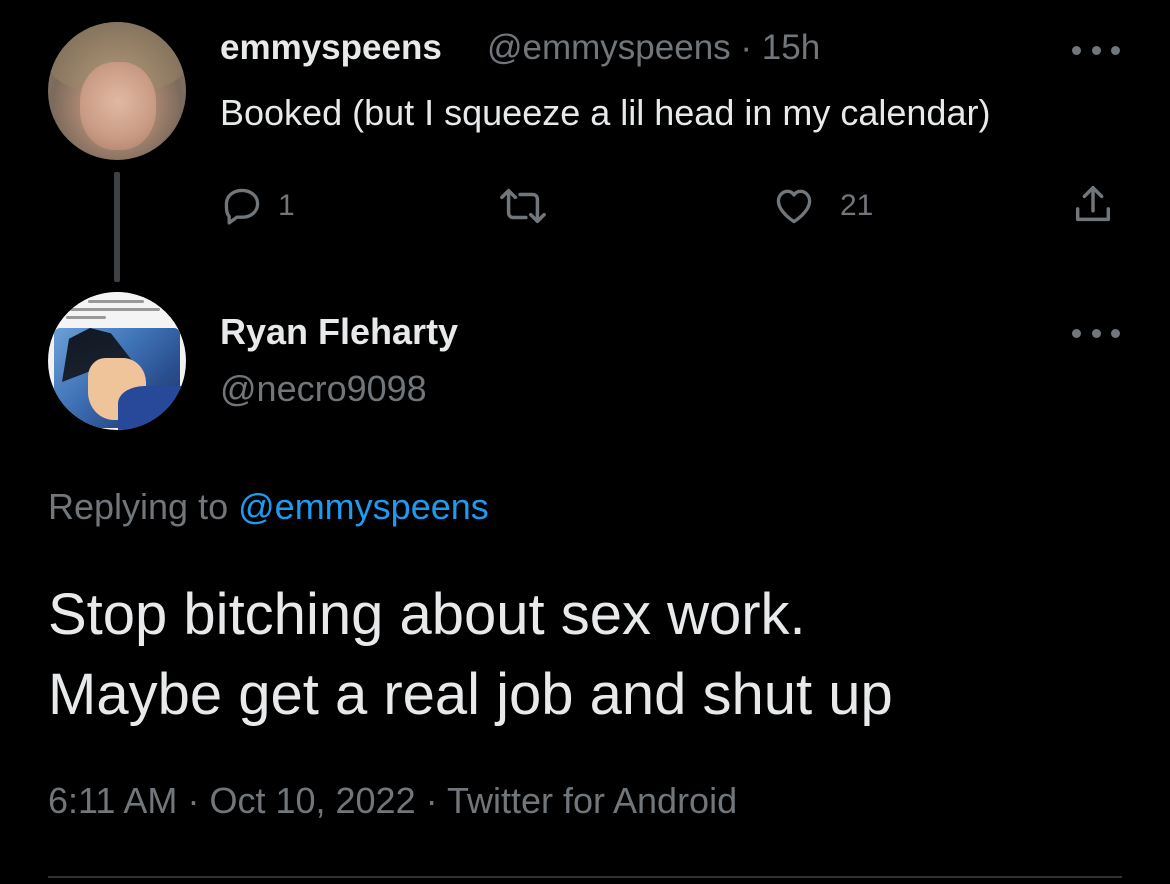  I want to click on retweet-button, so click(523, 206).